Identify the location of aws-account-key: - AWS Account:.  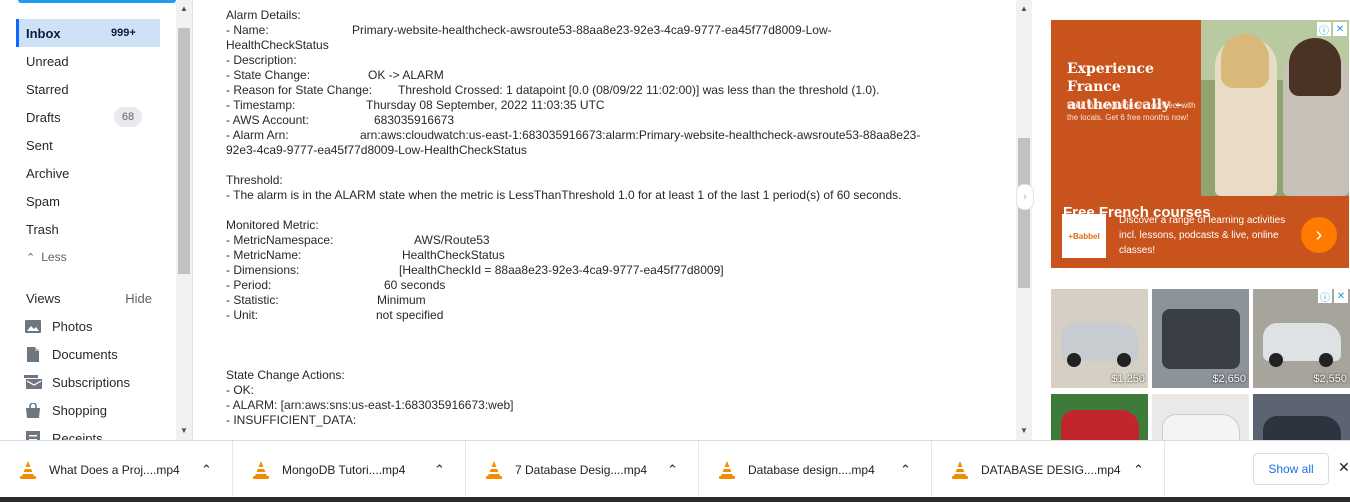
(267, 120).